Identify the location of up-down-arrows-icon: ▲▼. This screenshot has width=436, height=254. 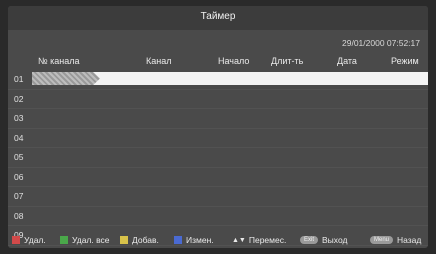
(239, 240).